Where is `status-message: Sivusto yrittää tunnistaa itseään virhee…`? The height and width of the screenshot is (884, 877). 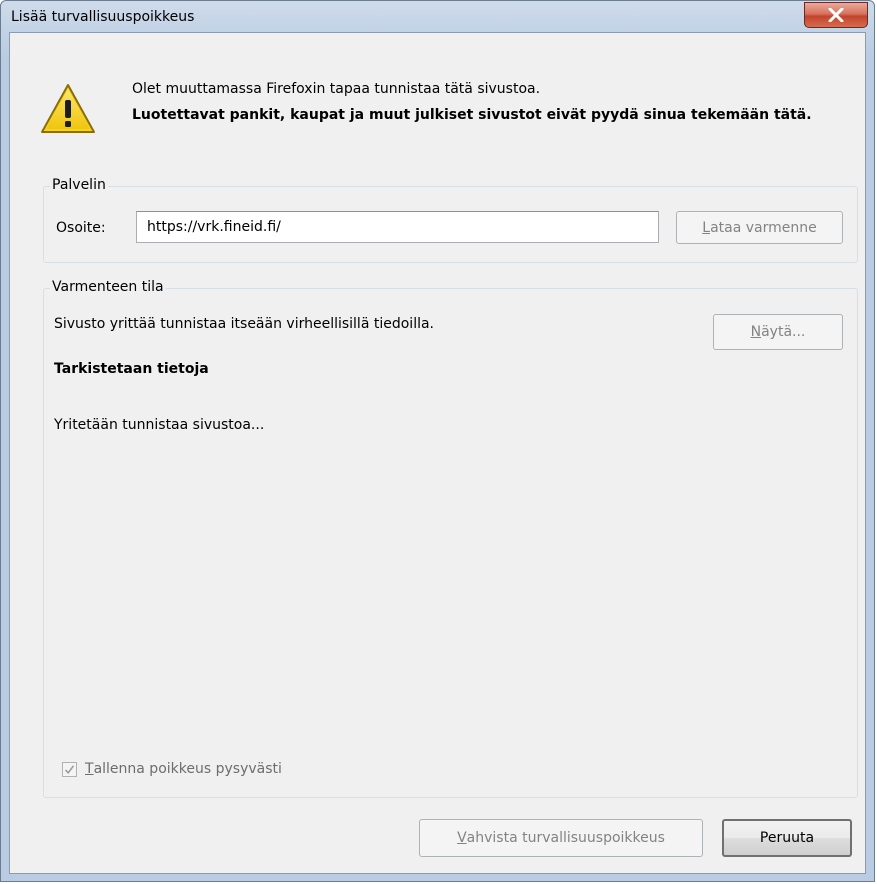 status-message: Sivusto yrittää tunnistaa itseään virhee… is located at coordinates (244, 324).